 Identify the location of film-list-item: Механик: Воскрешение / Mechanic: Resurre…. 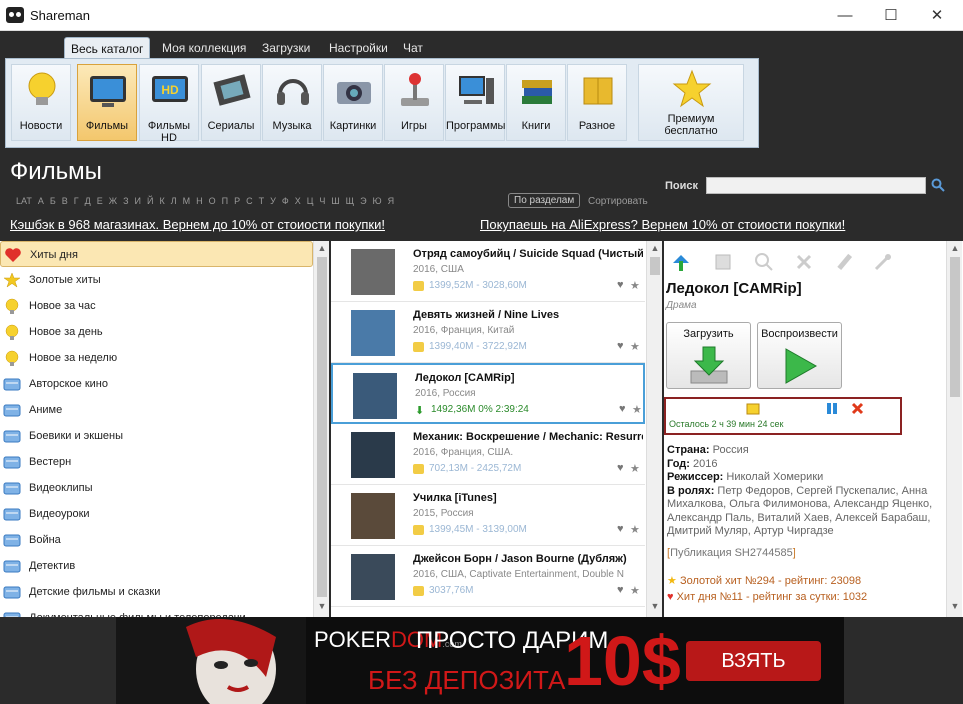
(488, 454).